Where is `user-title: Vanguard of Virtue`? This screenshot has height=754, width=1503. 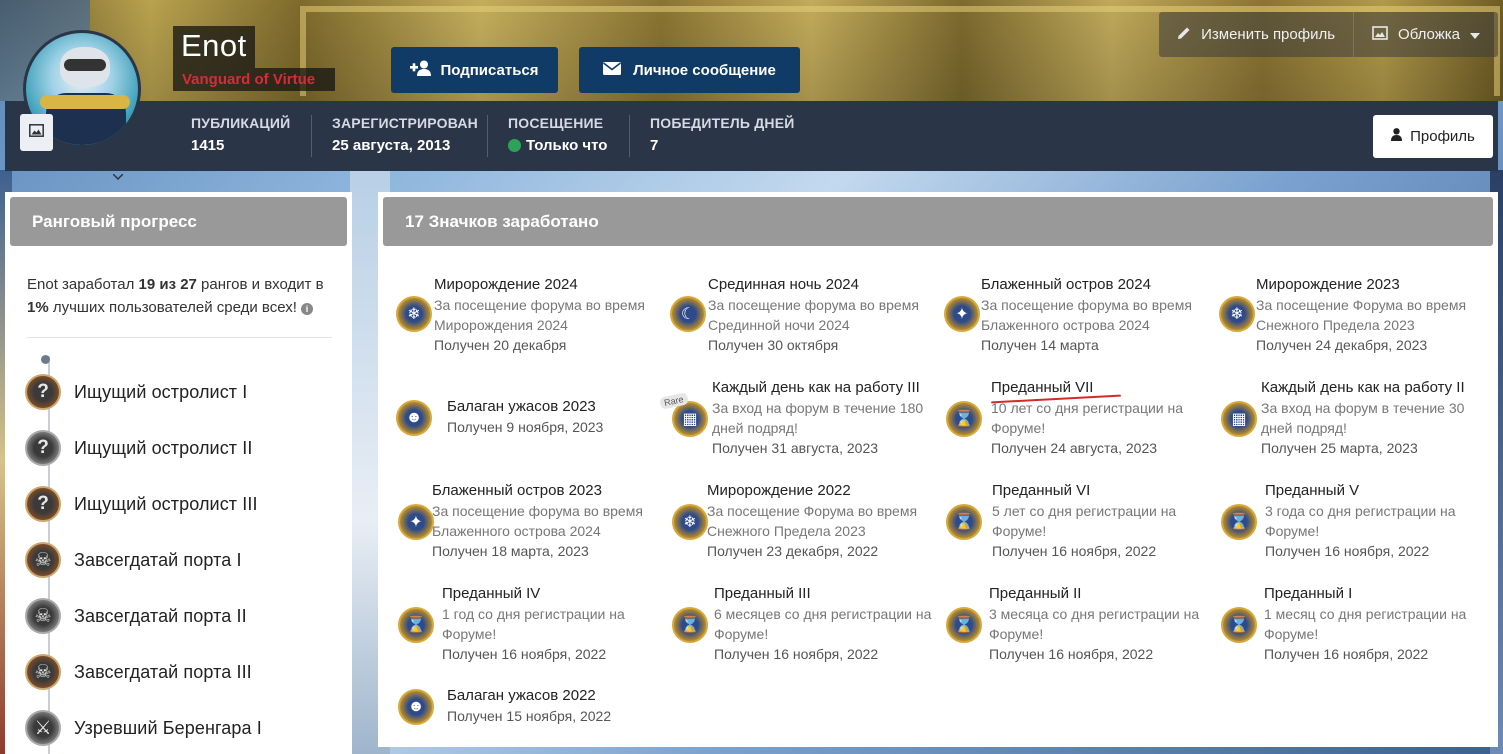
user-title: Vanguard of Virtue is located at coordinates (254, 79).